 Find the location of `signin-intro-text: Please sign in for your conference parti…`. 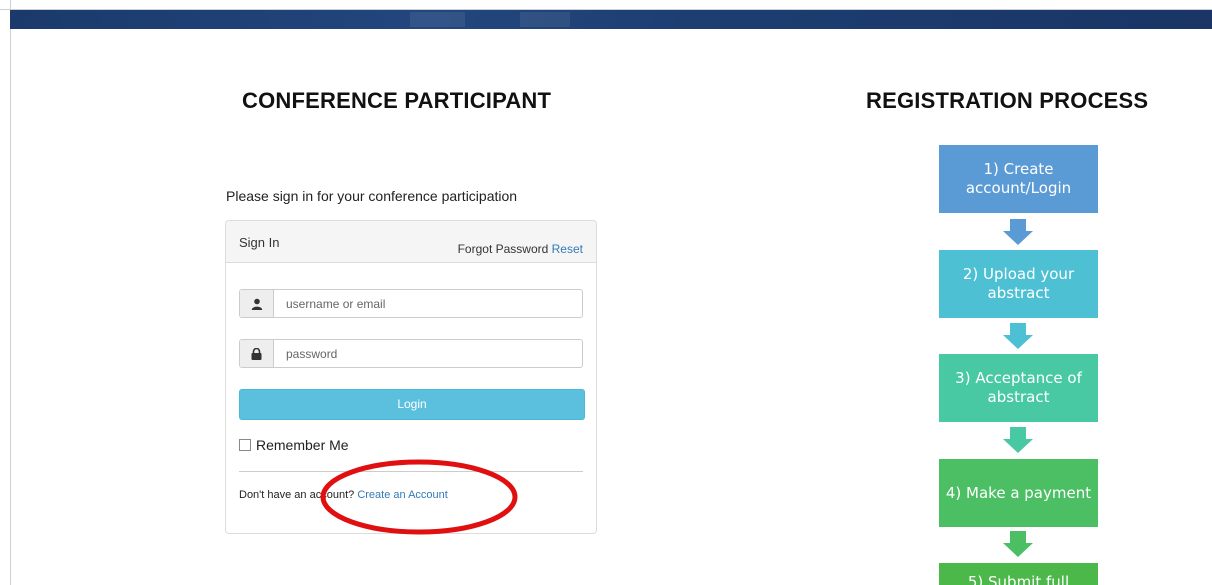

signin-intro-text: Please sign in for your conference parti… is located at coordinates (372, 196).